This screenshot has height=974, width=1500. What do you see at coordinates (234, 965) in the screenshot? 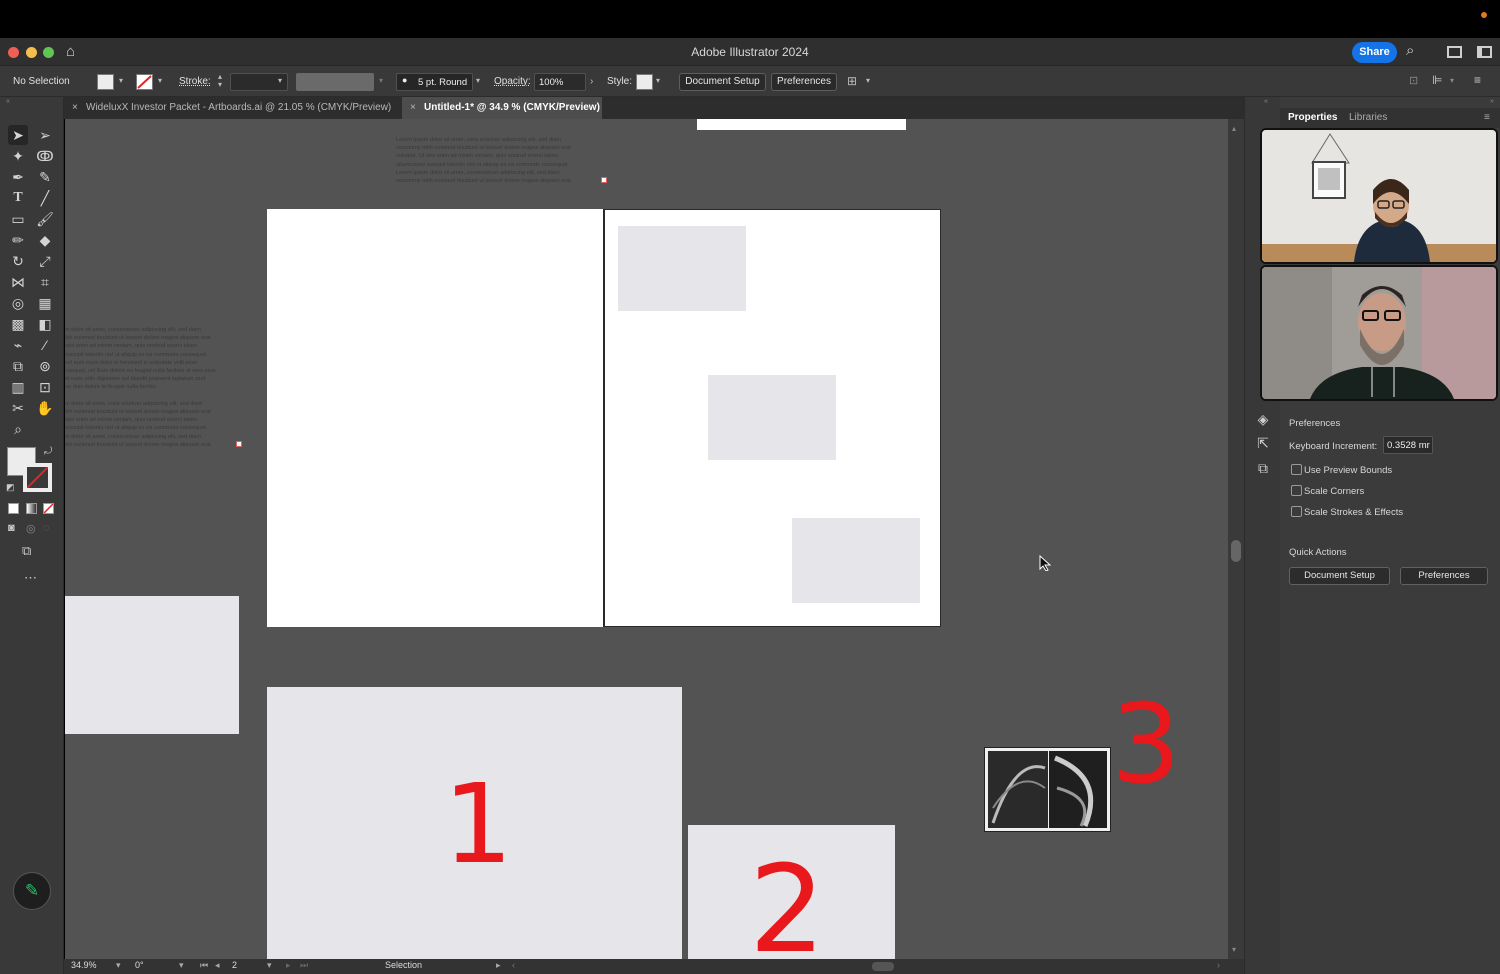
I see `artboard-number: 2` at bounding box center [234, 965].